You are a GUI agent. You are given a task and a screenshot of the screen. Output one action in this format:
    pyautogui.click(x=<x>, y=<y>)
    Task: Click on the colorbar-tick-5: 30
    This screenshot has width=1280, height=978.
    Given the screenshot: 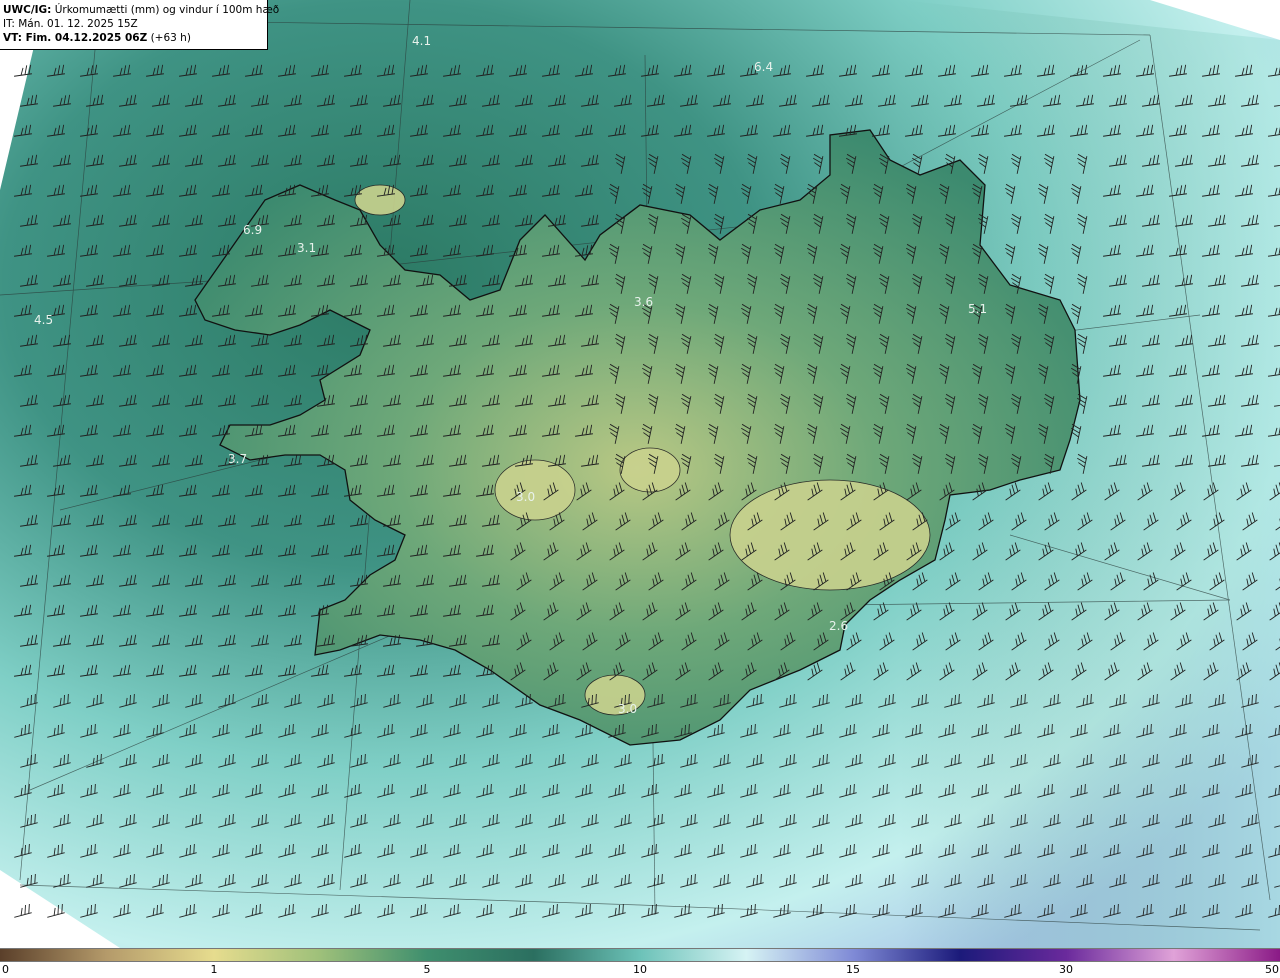 What is the action you would take?
    pyautogui.click(x=1066, y=969)
    